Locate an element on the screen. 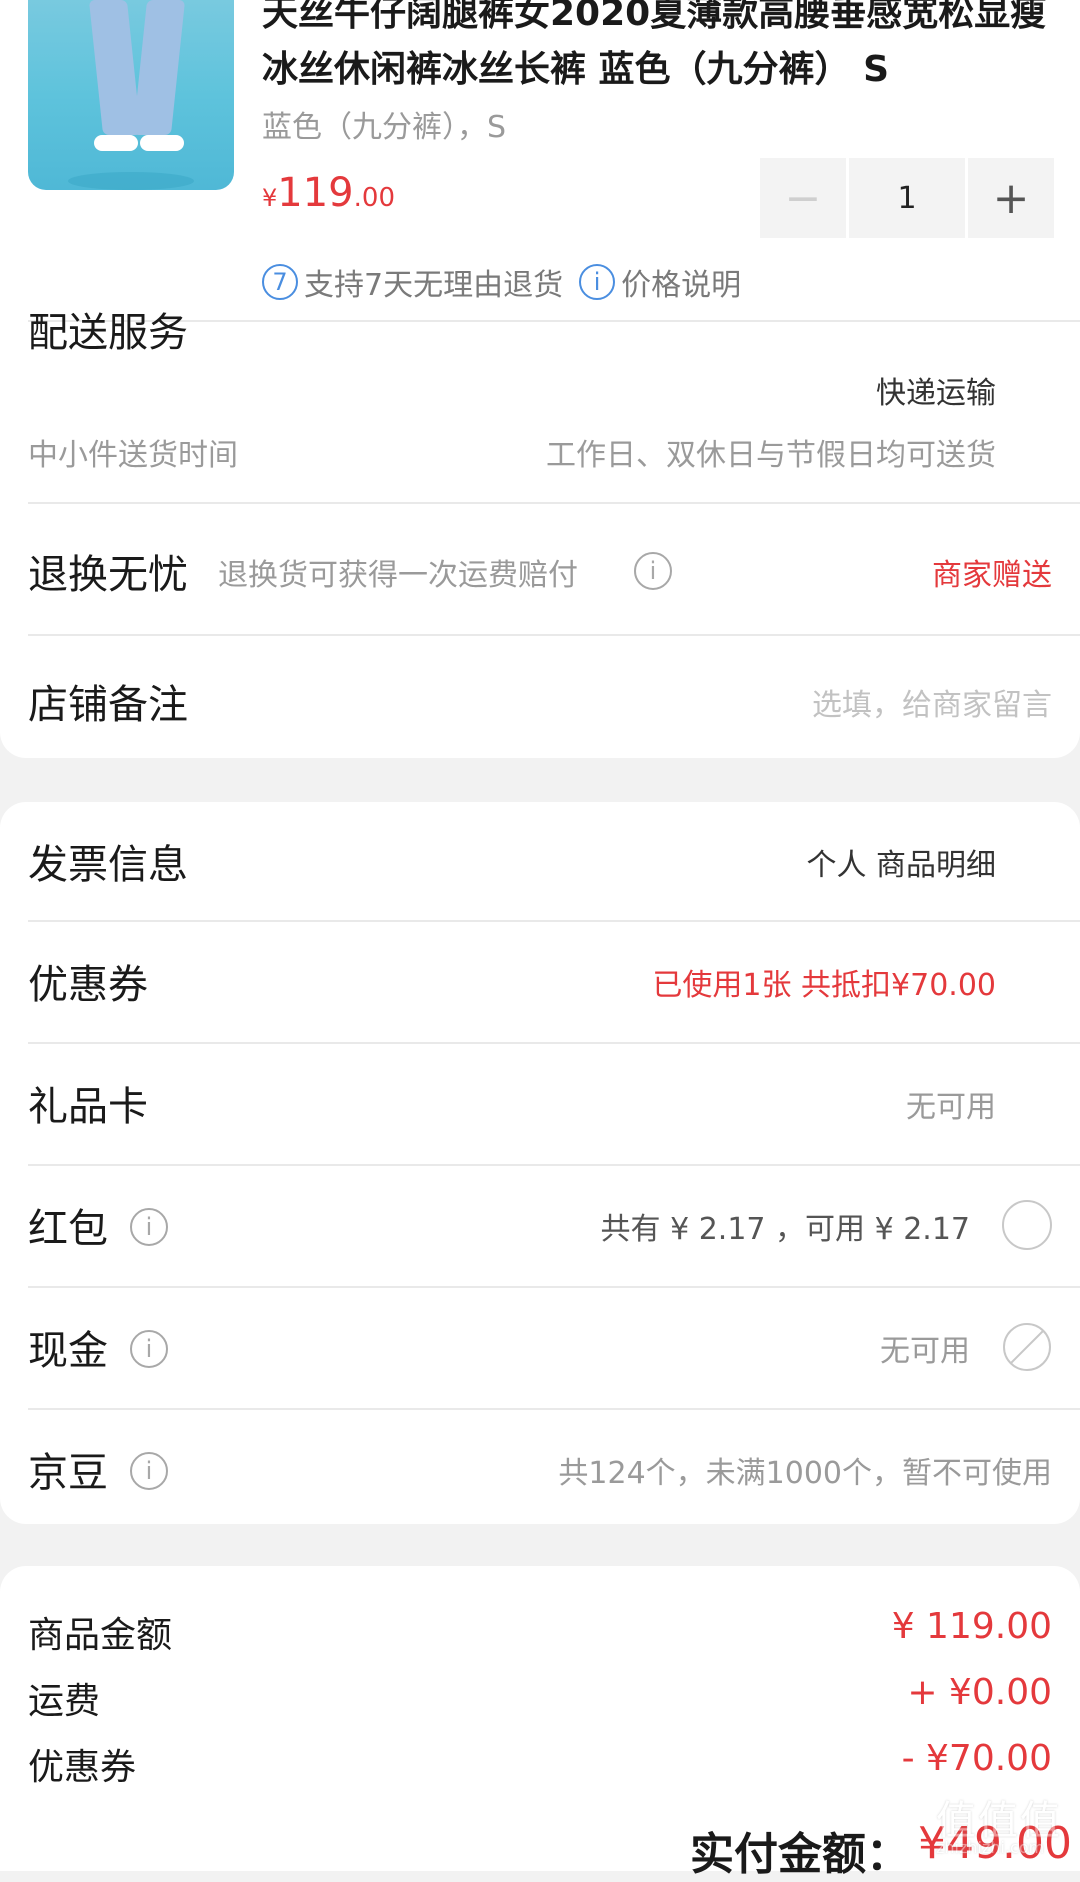  jd-beans-label: 京豆 is located at coordinates (68, 1473).